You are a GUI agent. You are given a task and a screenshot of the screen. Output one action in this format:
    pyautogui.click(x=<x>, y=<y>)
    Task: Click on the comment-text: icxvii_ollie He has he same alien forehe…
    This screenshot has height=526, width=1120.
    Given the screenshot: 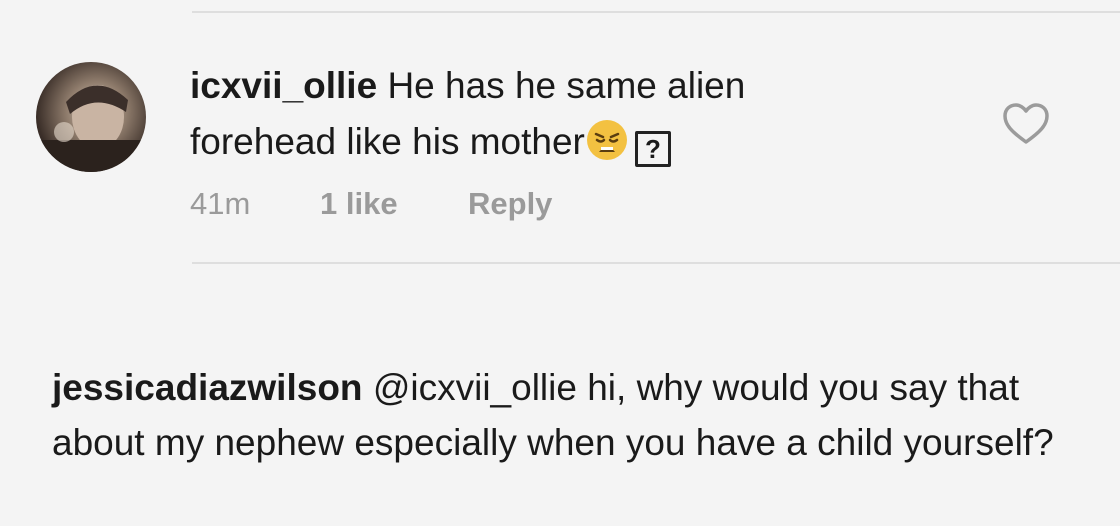 What is the action you would take?
    pyautogui.click(x=550, y=114)
    